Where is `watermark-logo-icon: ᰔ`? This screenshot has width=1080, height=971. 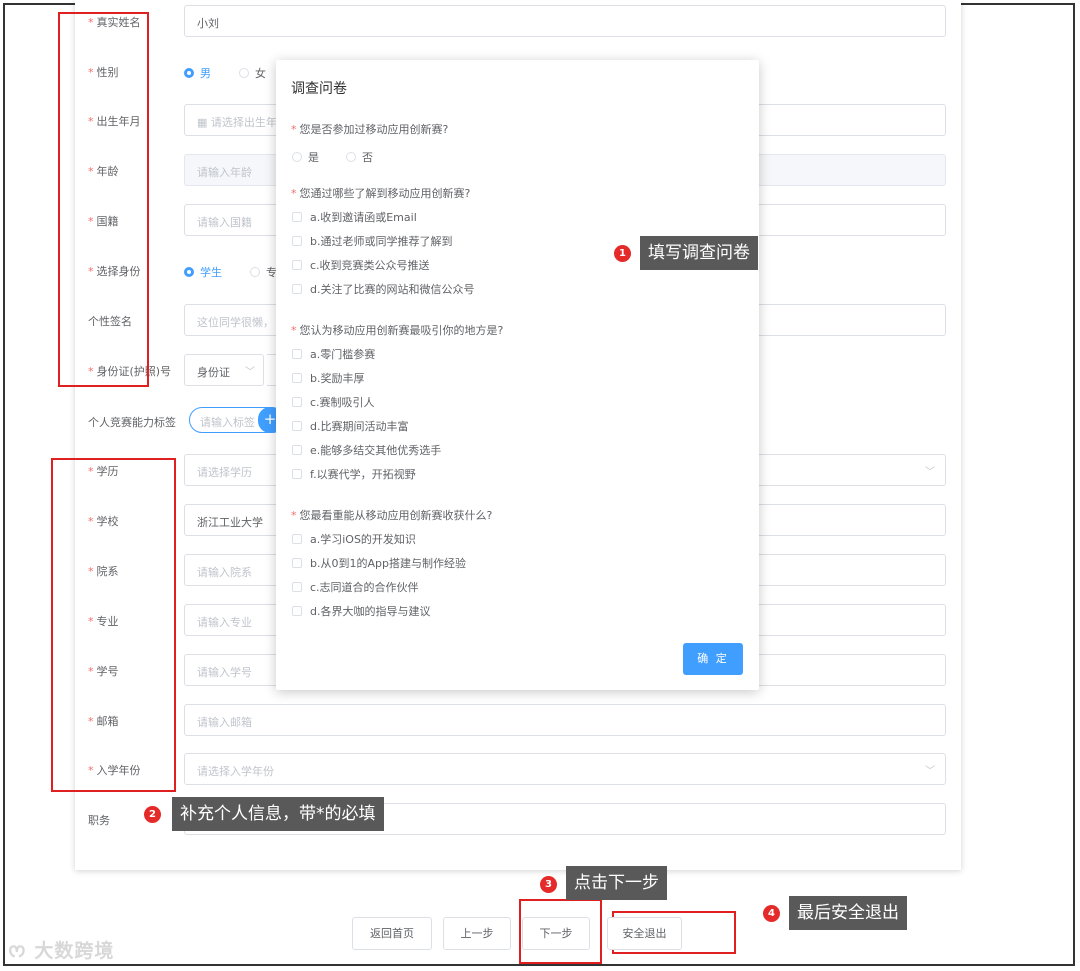 watermark-logo-icon: ᰔ is located at coordinates (21, 951).